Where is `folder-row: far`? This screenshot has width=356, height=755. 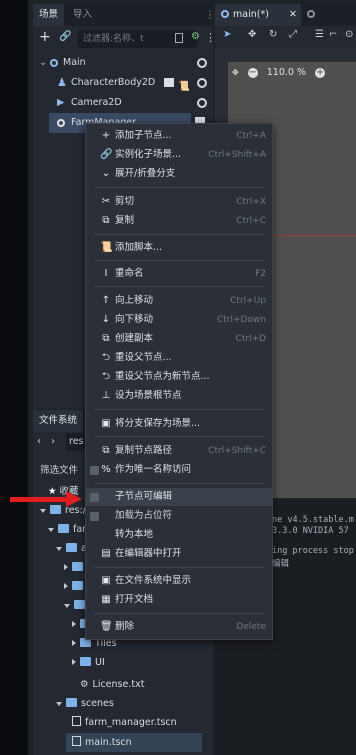 folder-row: far is located at coordinates (67, 529).